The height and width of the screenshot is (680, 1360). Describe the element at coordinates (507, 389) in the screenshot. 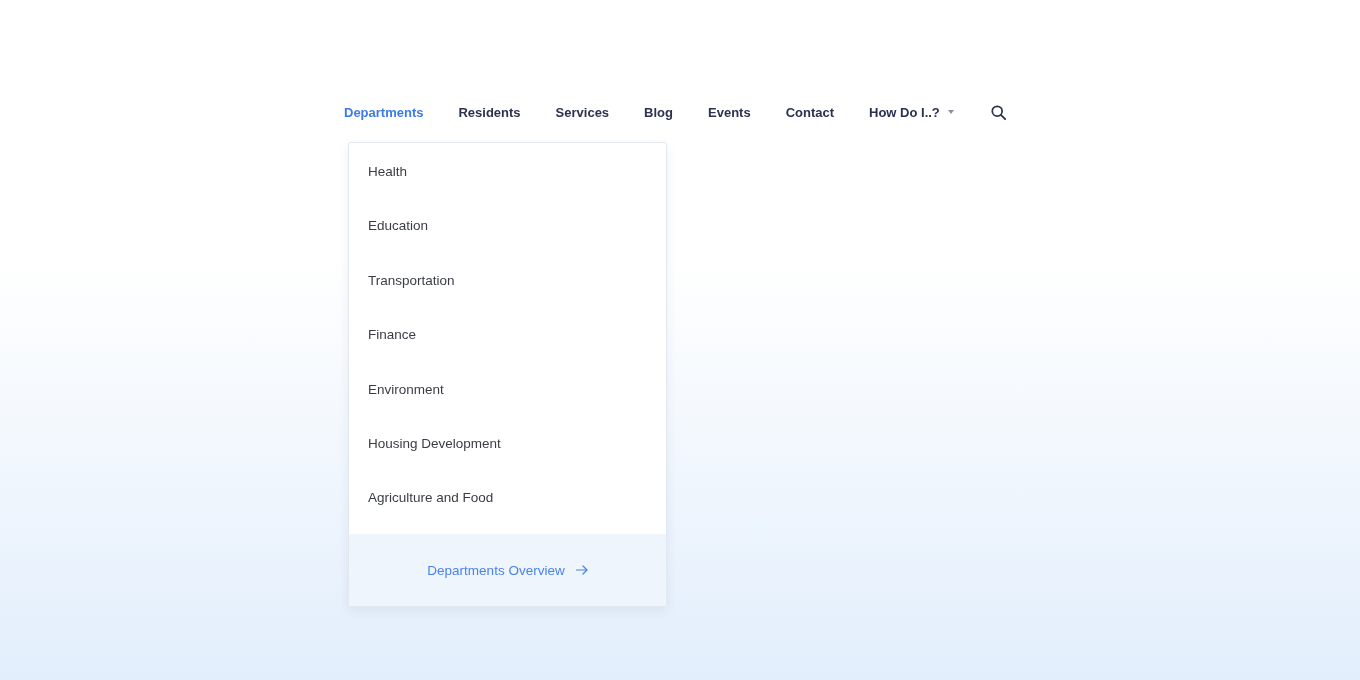

I see `menu-item: Environment` at that location.